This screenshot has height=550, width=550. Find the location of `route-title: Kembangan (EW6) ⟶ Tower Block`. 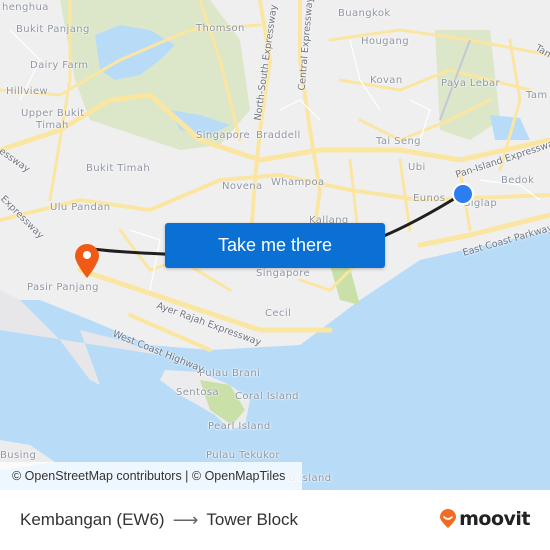

route-title: Kembangan (EW6) ⟶ Tower Block is located at coordinates (159, 520).